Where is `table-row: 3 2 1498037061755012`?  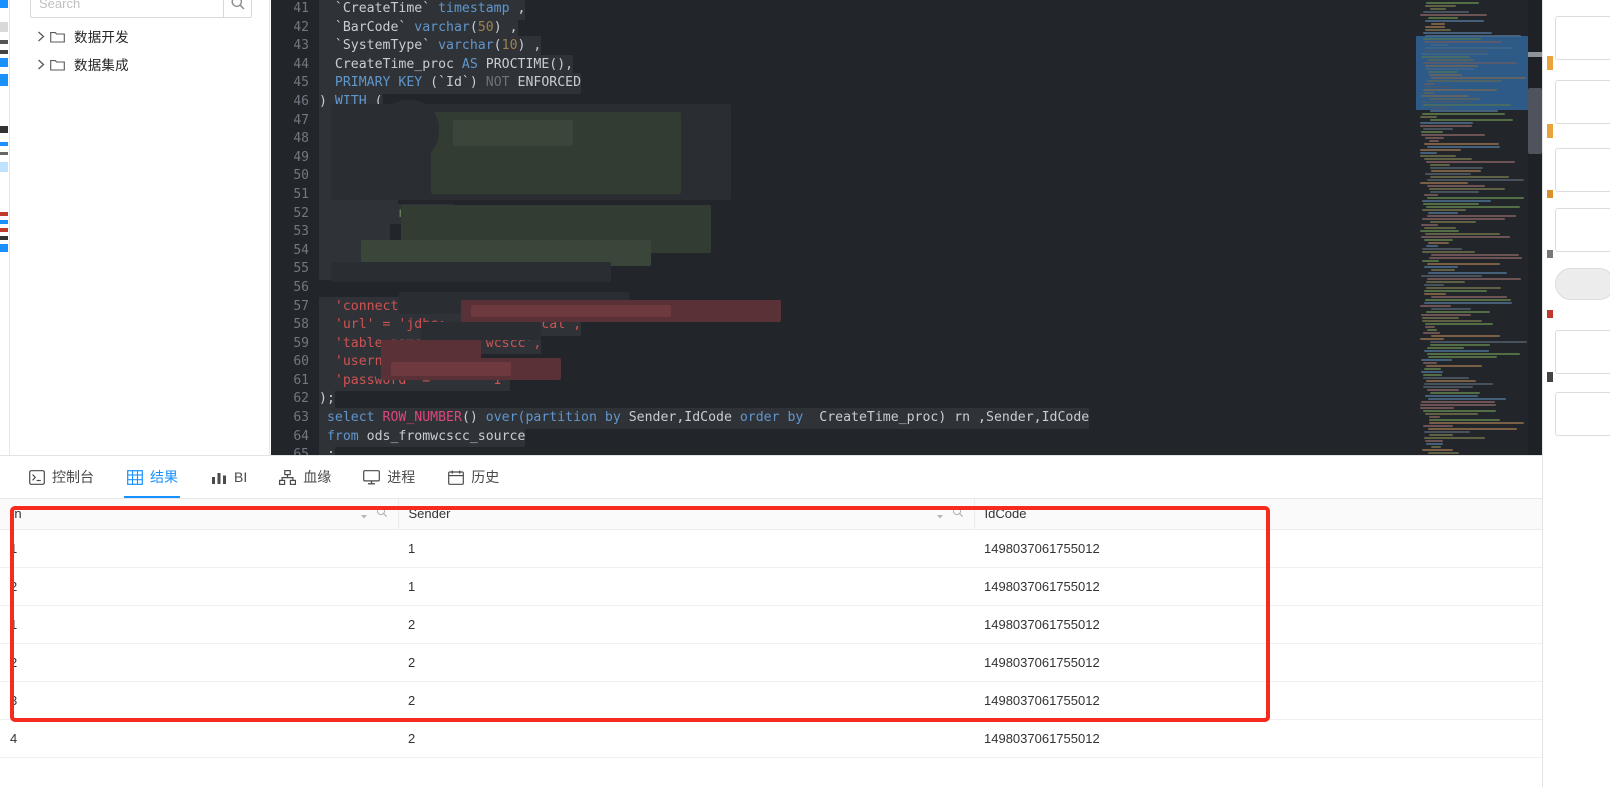
table-row: 3 2 1498037061755012 is located at coordinates (771, 700).